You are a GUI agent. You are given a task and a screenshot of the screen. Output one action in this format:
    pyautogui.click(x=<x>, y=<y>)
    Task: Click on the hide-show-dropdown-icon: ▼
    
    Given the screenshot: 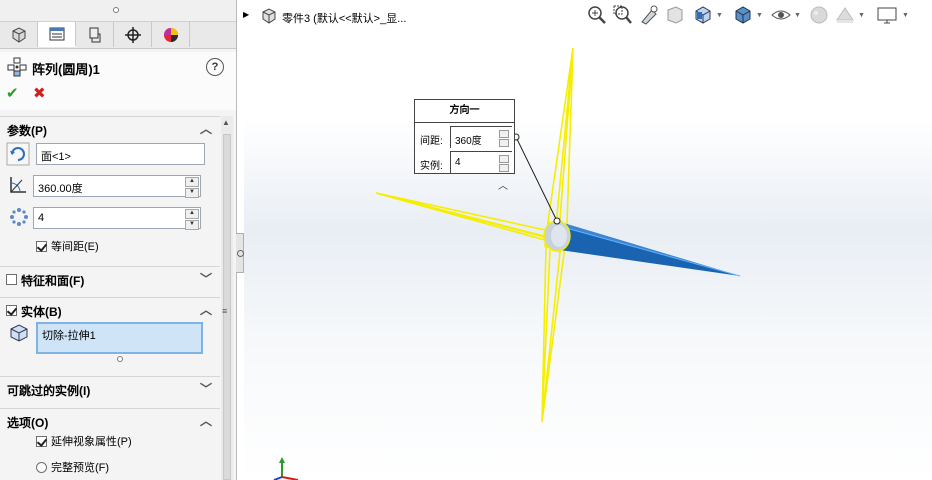 What is the action you would take?
    pyautogui.click(x=797, y=15)
    